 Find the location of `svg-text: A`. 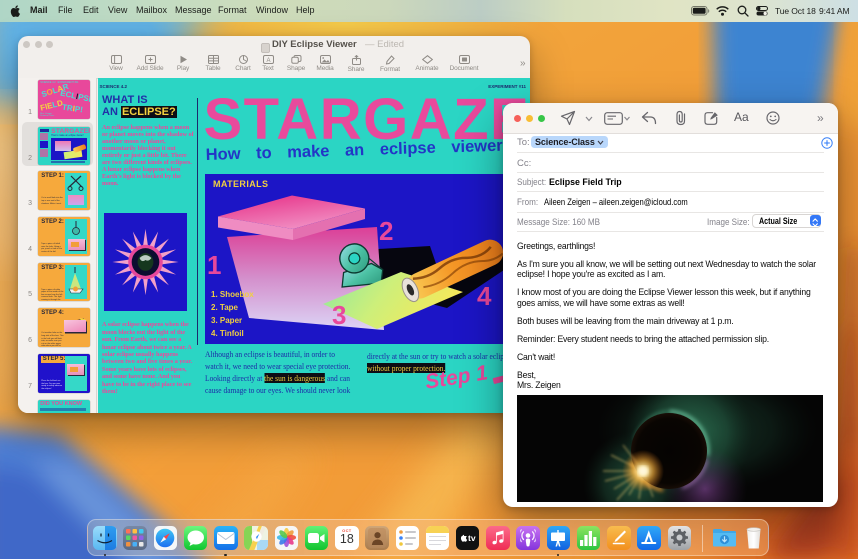

svg-text: A is located at coordinates (268, 61).